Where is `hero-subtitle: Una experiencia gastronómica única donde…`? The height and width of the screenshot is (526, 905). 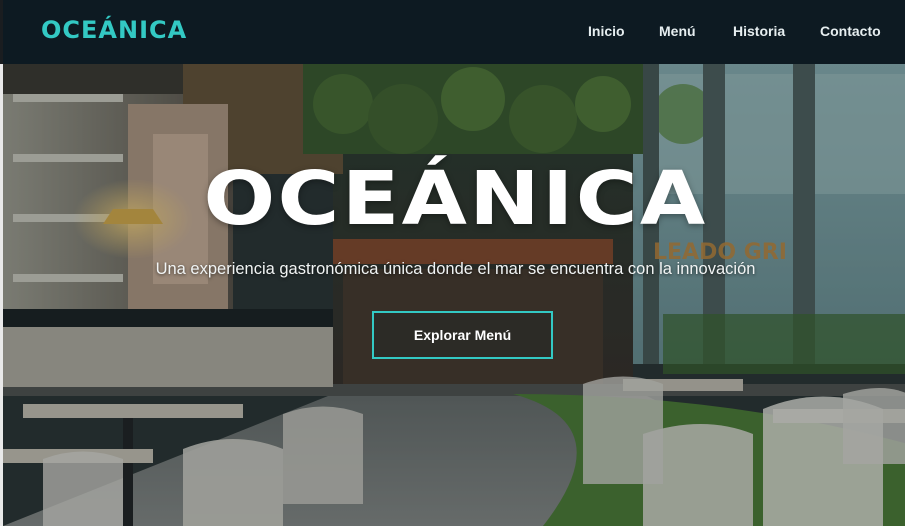 hero-subtitle: Una experiencia gastronómica única donde… is located at coordinates (455, 269).